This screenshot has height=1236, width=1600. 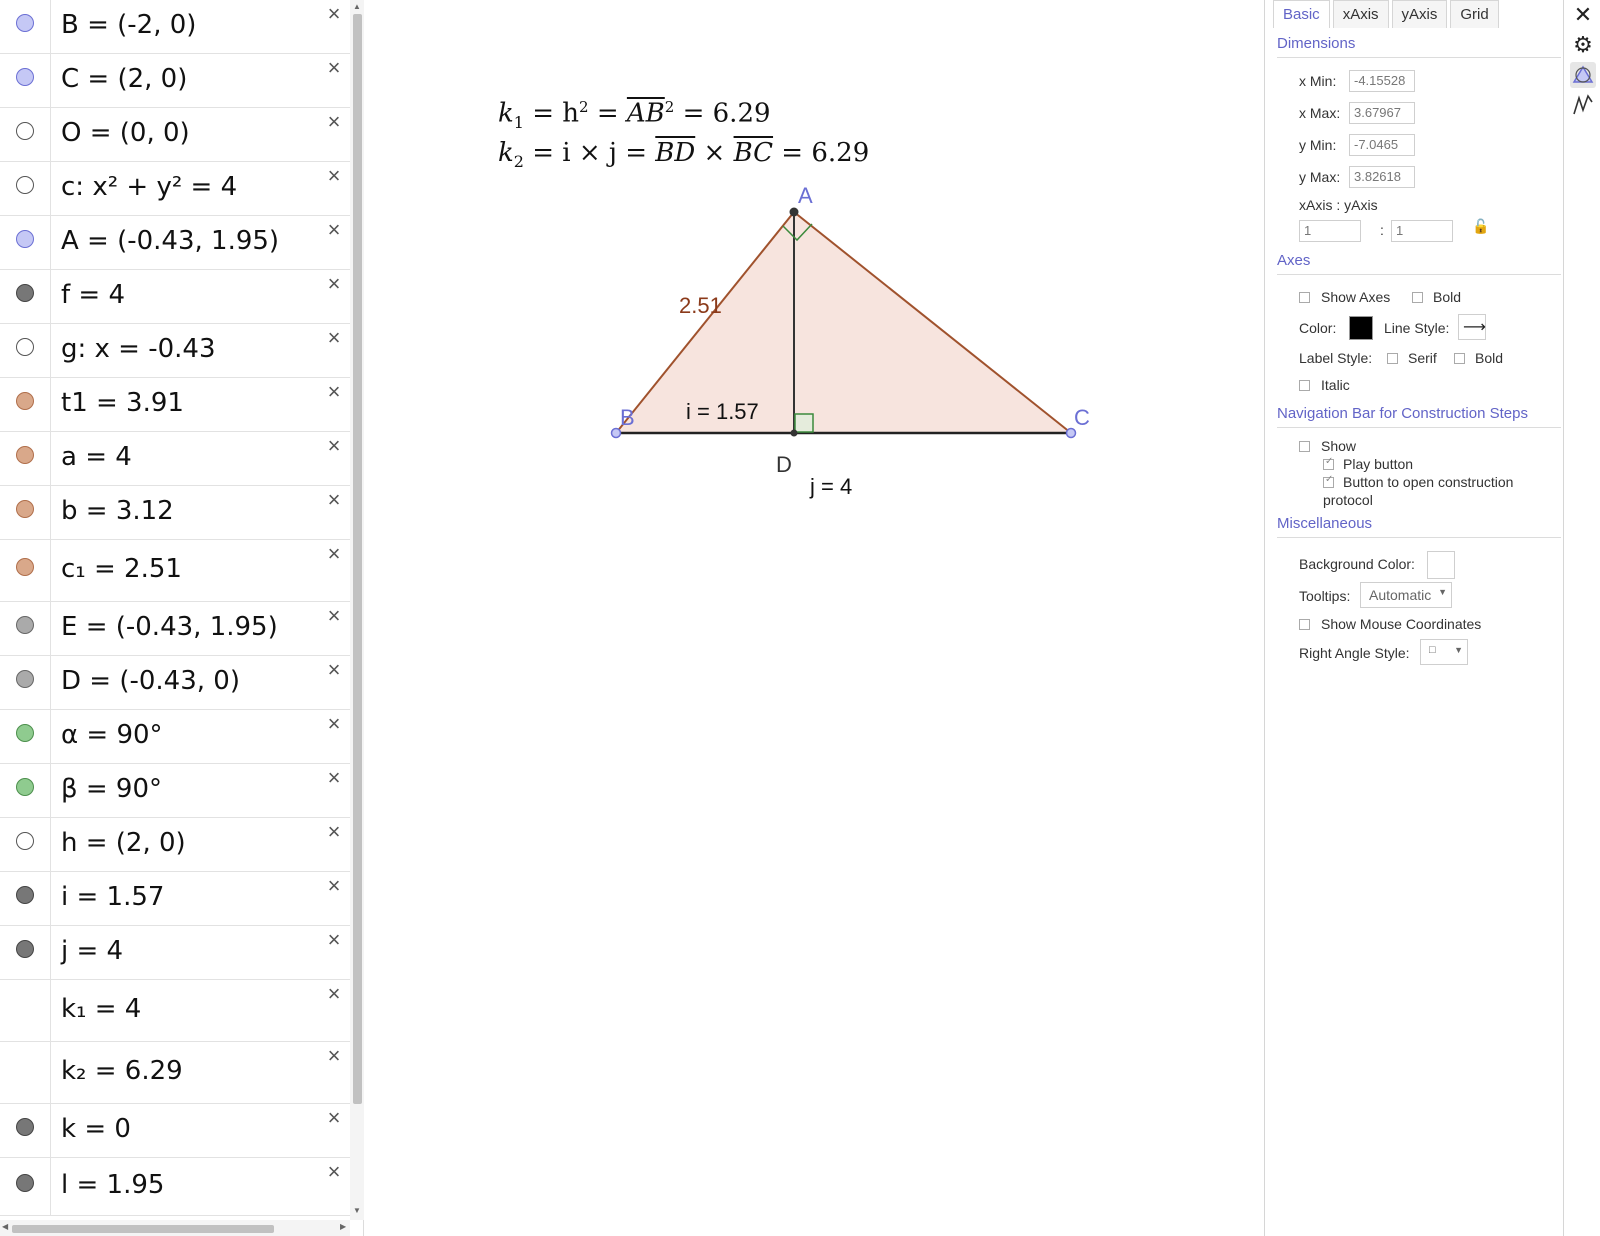 I want to click on background-color-swatch, so click(x=1441, y=565).